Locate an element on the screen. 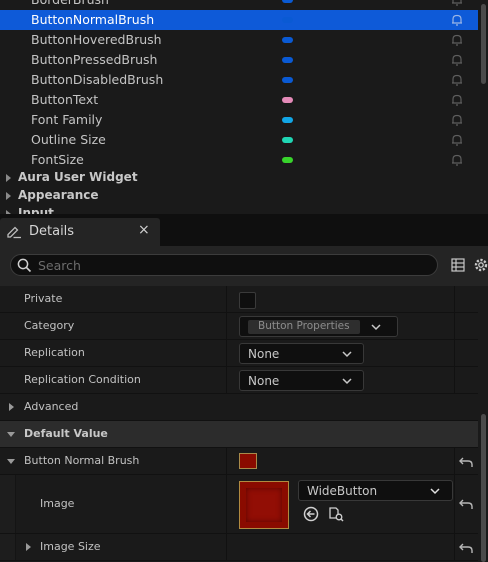 Image resolution: width=488 pixels, height=562 pixels. variable-category-label: Aura User Widget is located at coordinates (78, 177).